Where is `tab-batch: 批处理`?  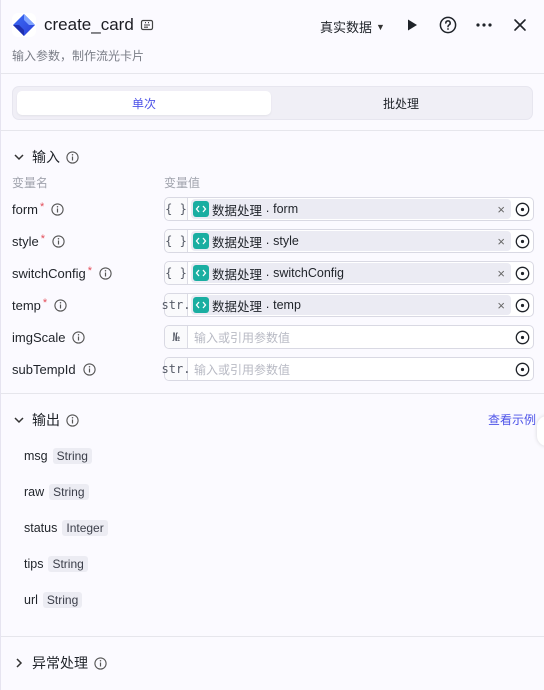 tab-batch: 批处理 is located at coordinates (401, 103).